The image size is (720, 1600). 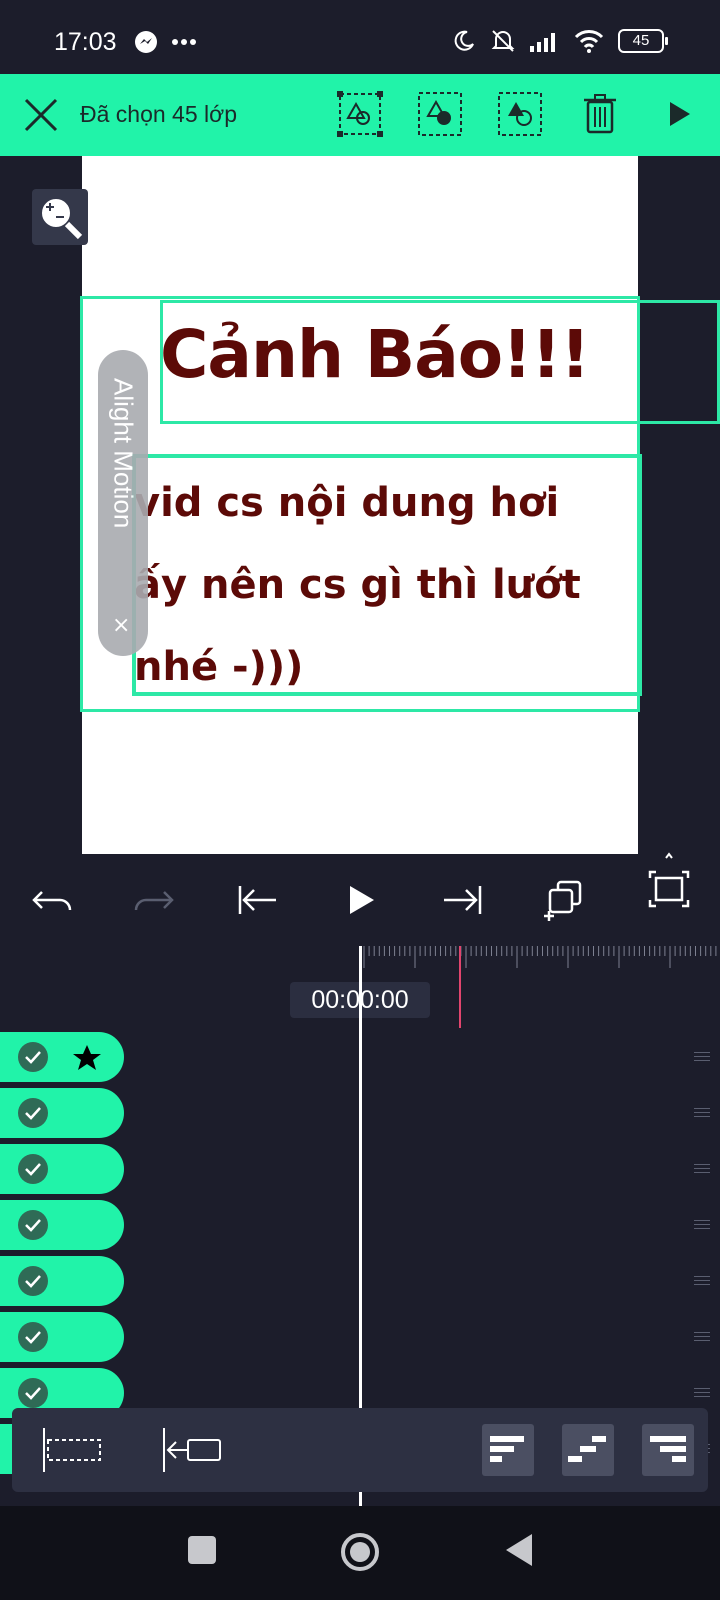 What do you see at coordinates (643, 41) in the screenshot?
I see `battery-indicator: 45` at bounding box center [643, 41].